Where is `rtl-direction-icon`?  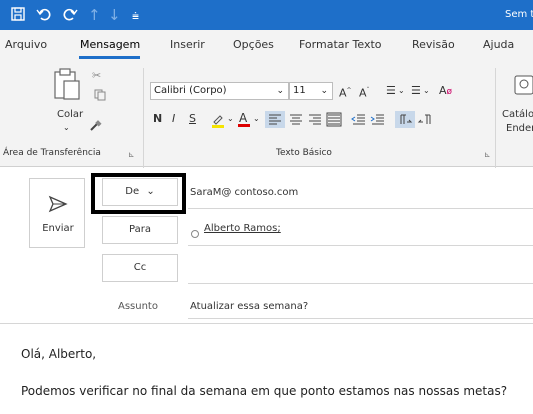 rtl-direction-icon is located at coordinates (425, 121).